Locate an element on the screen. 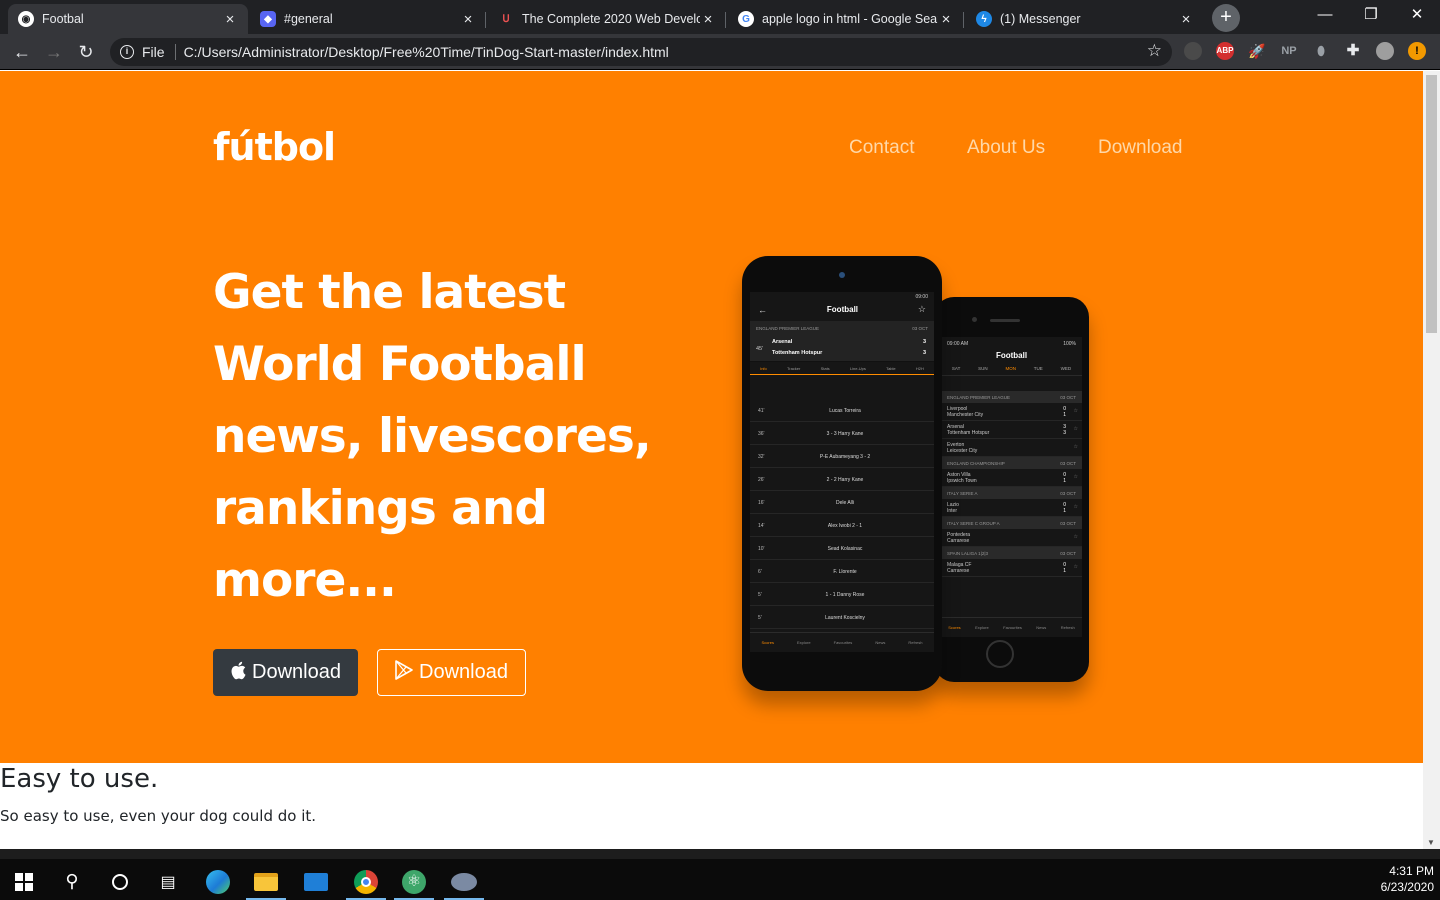 This screenshot has height=900, width=1440. status-time: 09:00 is located at coordinates (921, 297).